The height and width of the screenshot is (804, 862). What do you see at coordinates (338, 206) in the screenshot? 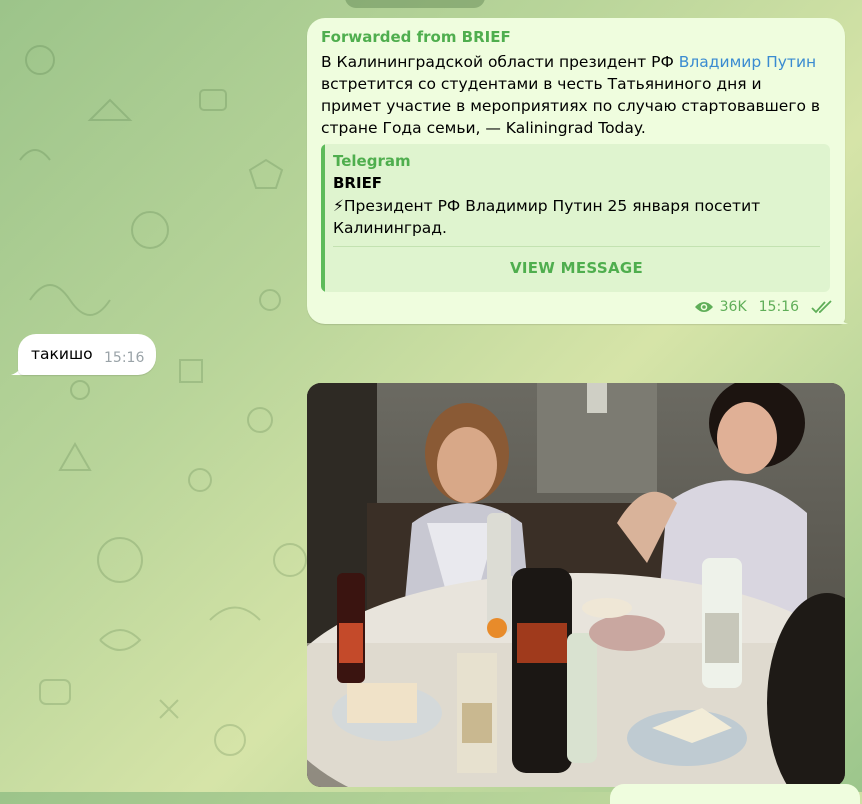
I see `lightning-icon: ⚡` at bounding box center [338, 206].